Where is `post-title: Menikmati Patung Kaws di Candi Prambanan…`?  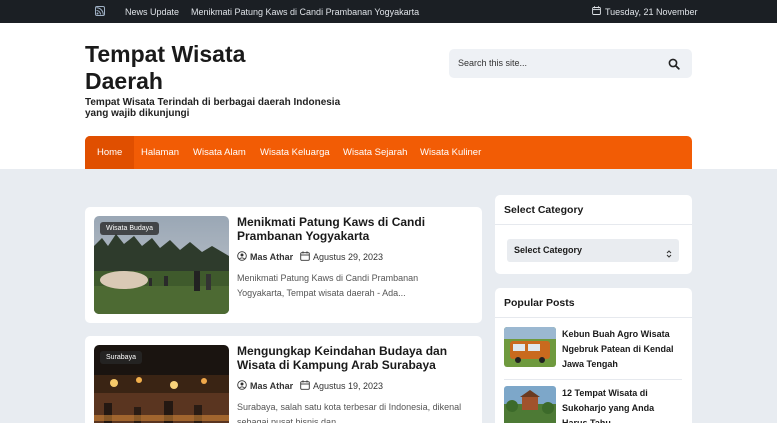 post-title: Menikmati Patung Kaws di Candi Prambanan… is located at coordinates (356, 229).